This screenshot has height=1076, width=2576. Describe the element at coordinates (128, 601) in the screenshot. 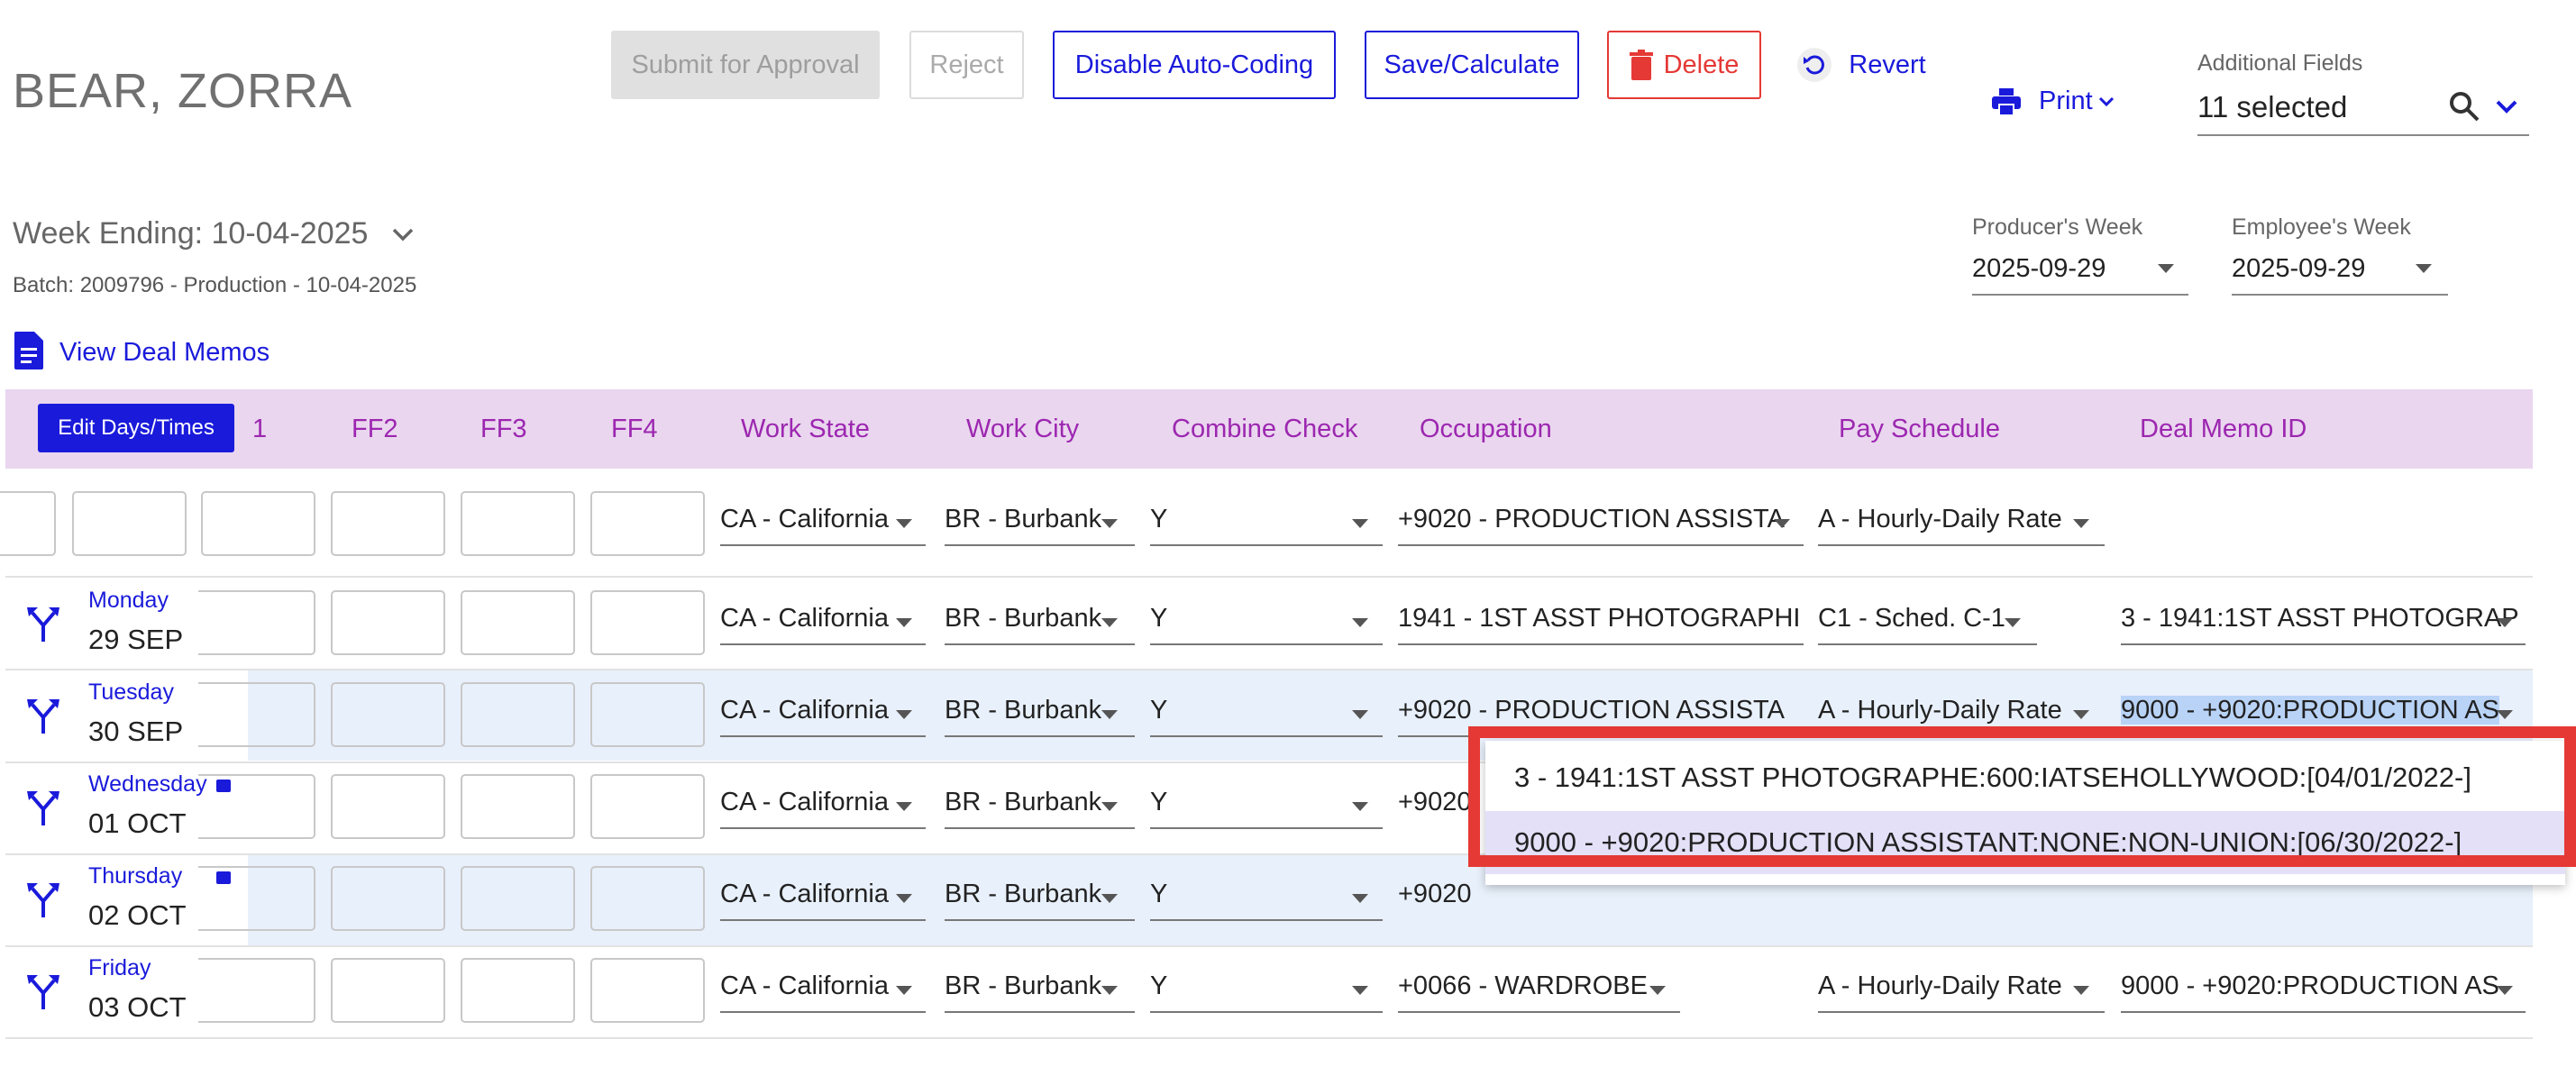

I see `day-name: Monday` at that location.